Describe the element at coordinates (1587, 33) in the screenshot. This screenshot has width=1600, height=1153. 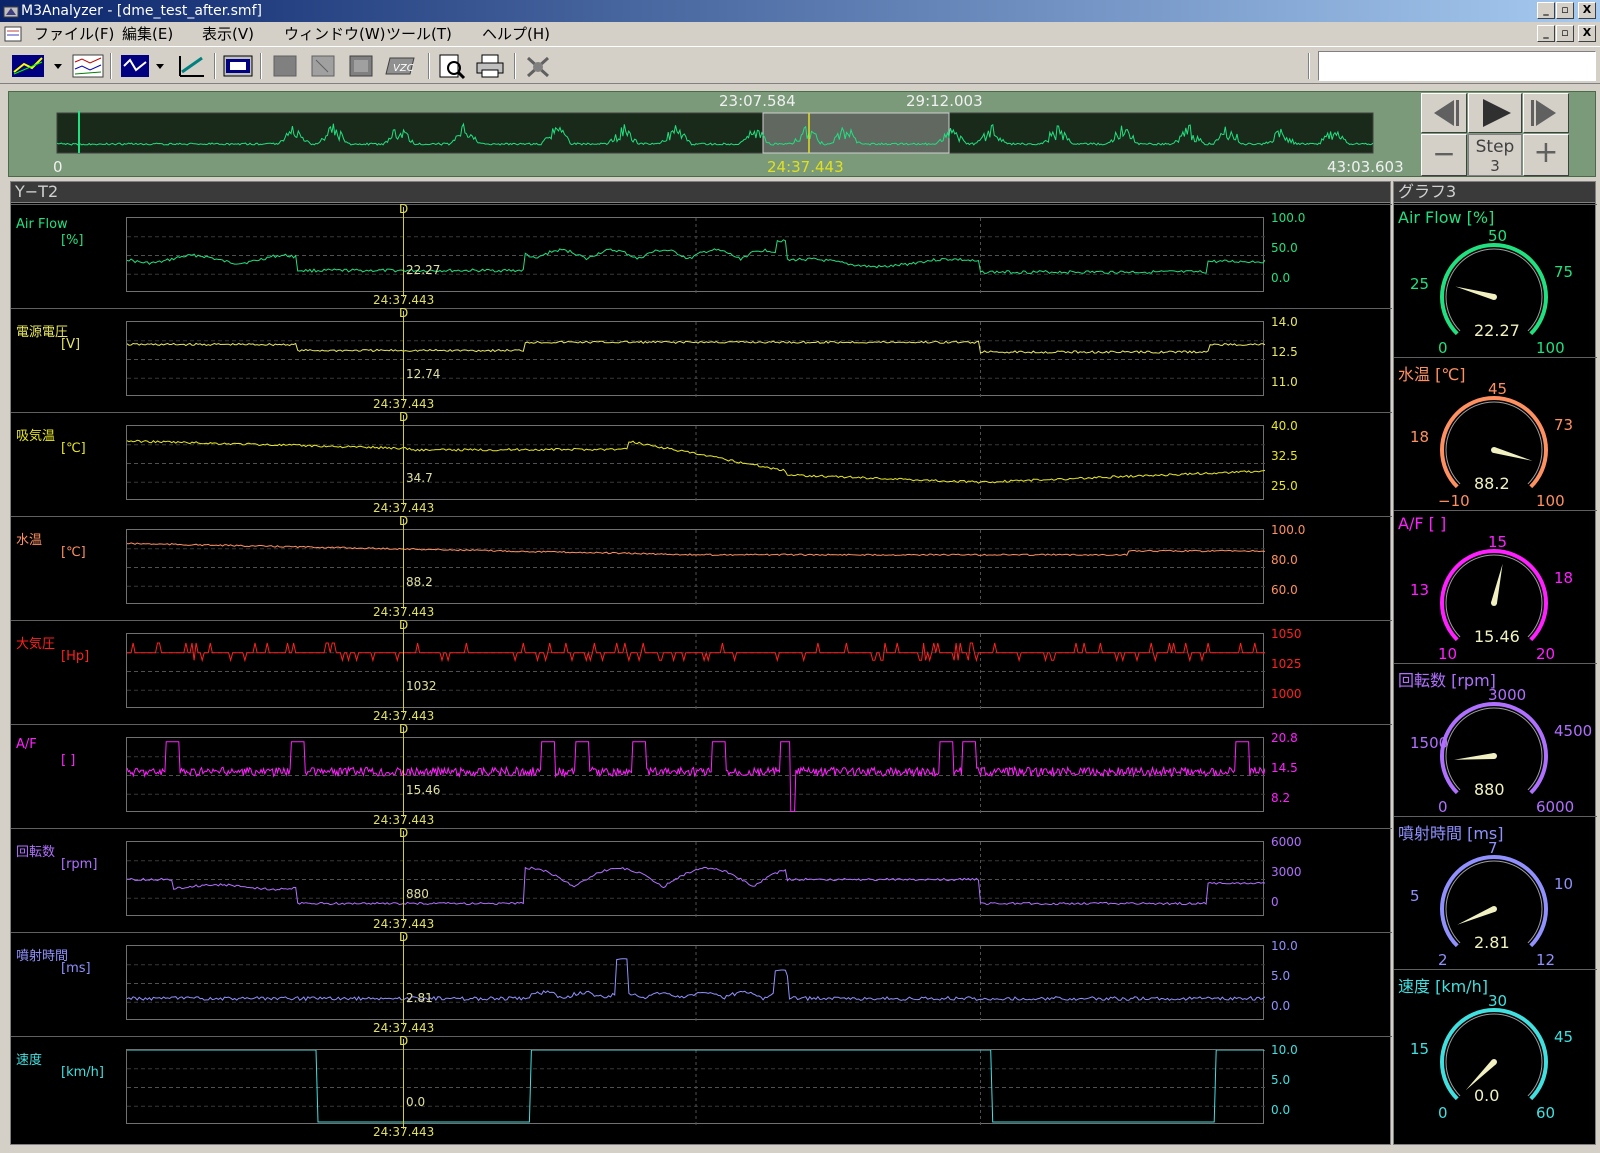
I see `mdi-close-button: X` at that location.